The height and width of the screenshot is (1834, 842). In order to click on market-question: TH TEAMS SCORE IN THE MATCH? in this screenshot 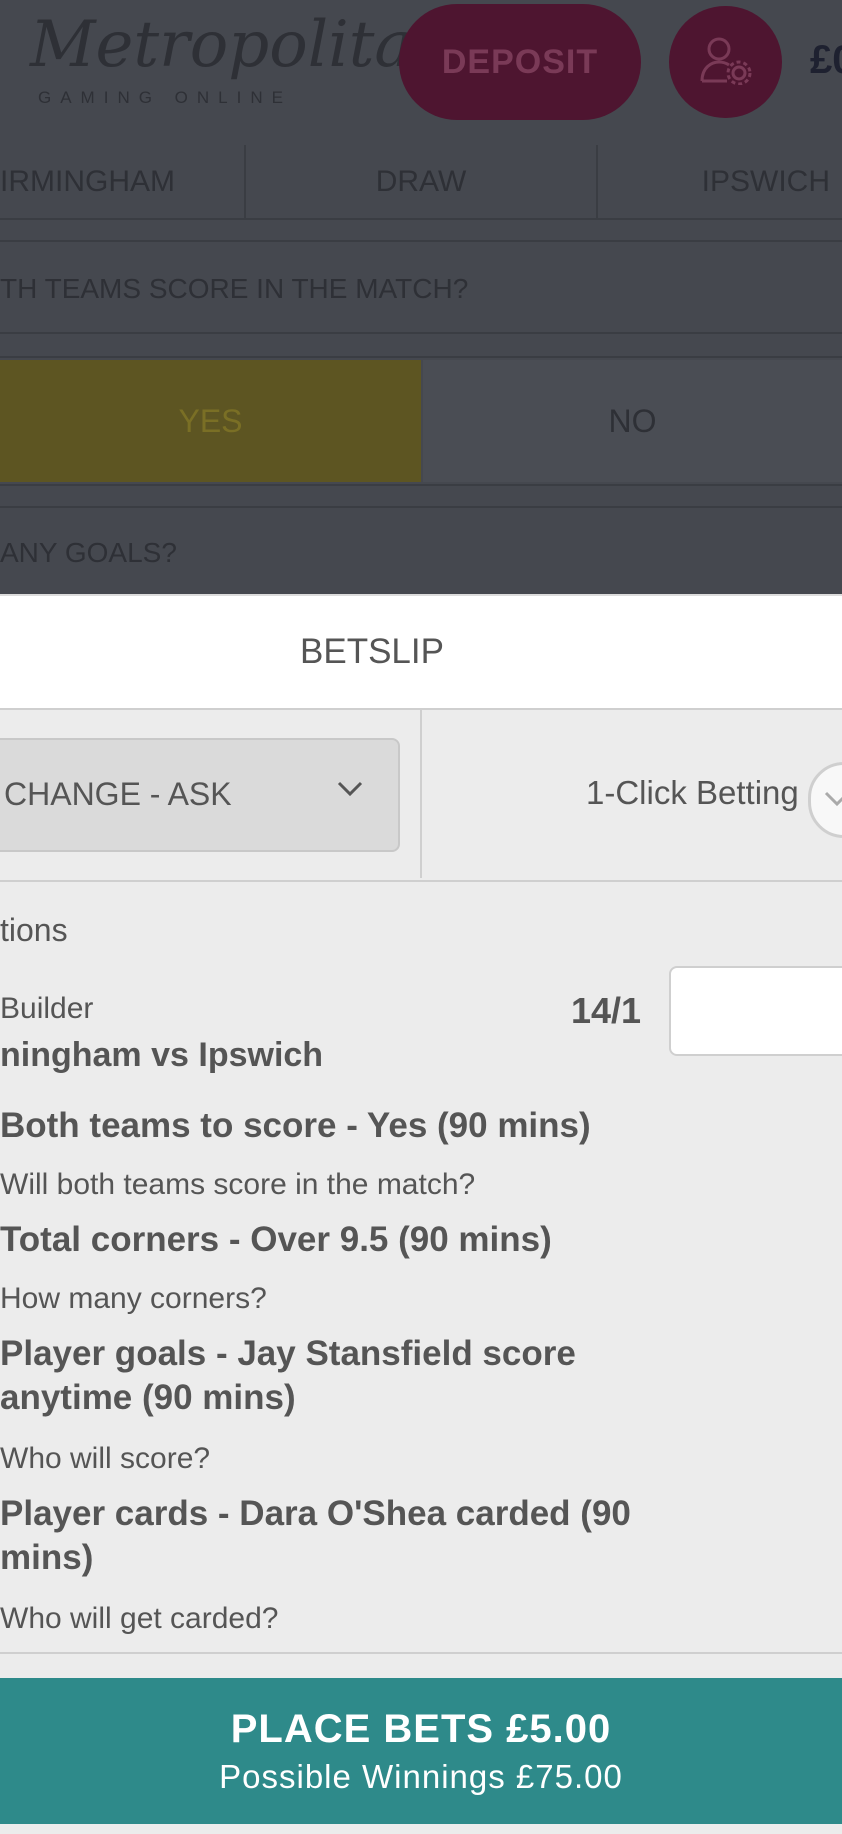, I will do `click(421, 289)`.